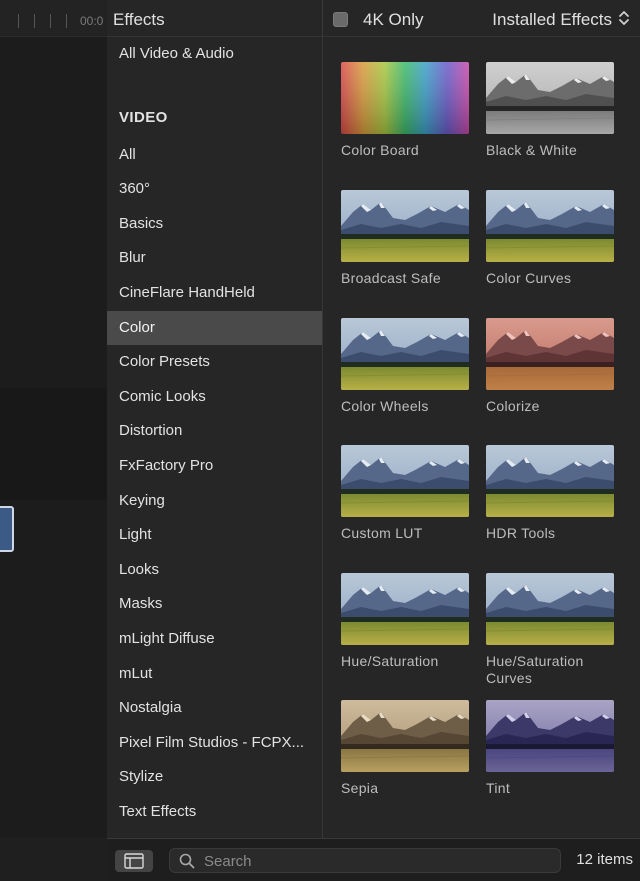 The image size is (640, 881). What do you see at coordinates (214, 362) in the screenshot?
I see `category-item-color-presets: Color Presets` at bounding box center [214, 362].